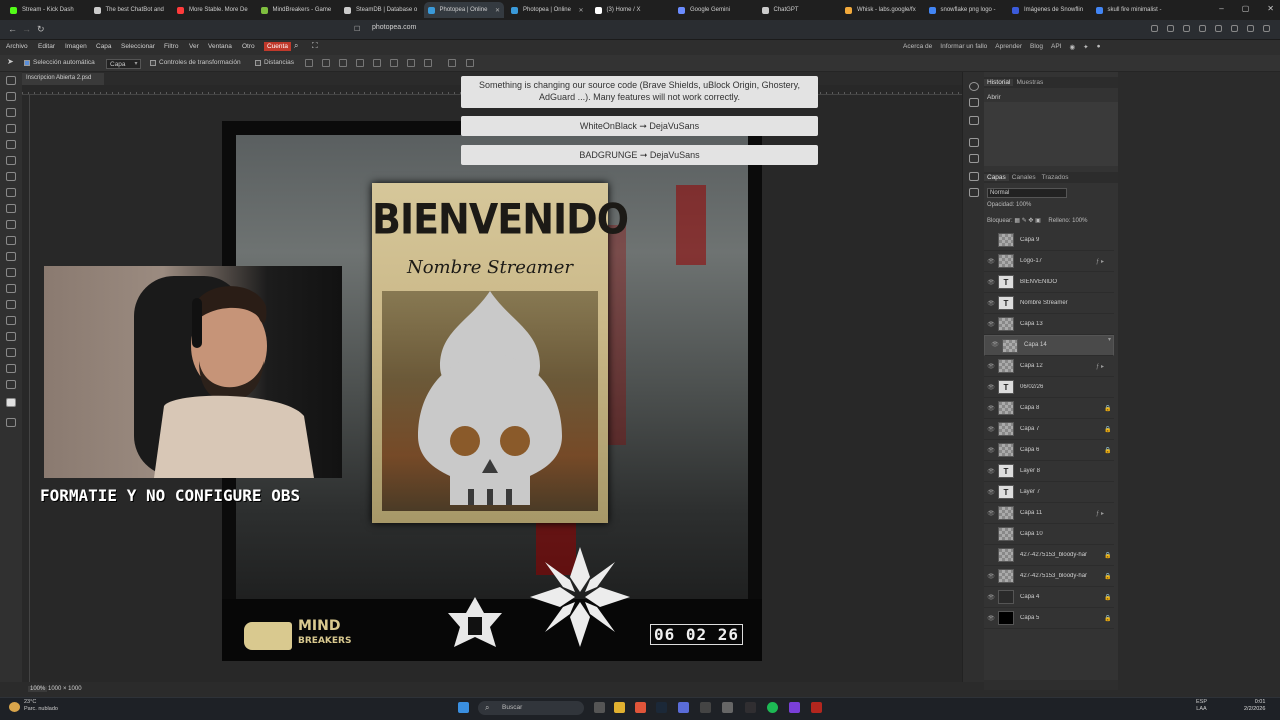  Describe the element at coordinates (1023, 205) in the screenshot. I see `opacity-value: 100%` at that location.